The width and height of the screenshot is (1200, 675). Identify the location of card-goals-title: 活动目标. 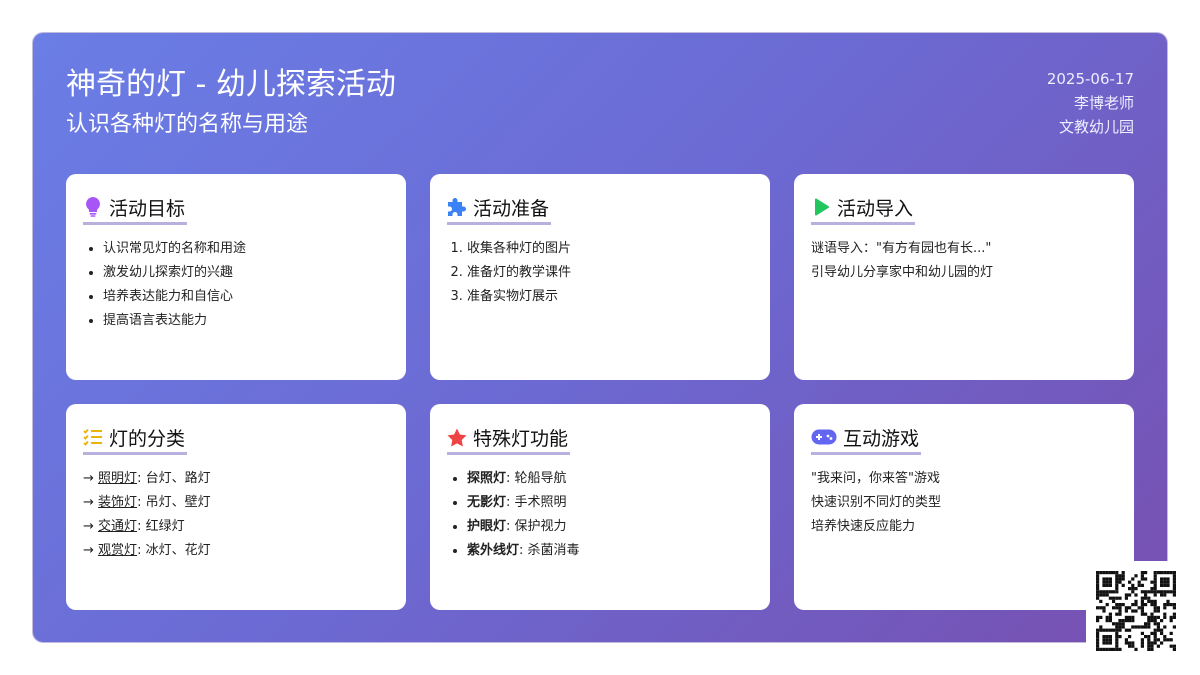
(147, 208).